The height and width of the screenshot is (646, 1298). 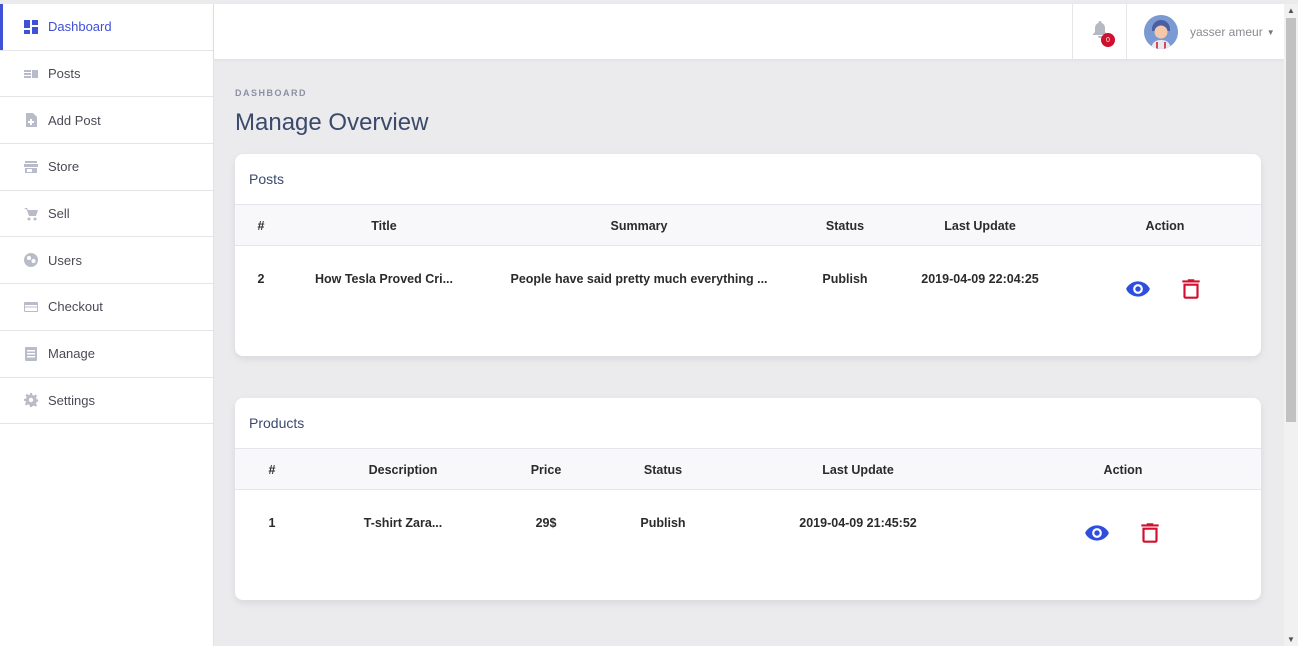 I want to click on sidebar-item-label: Posts, so click(x=64, y=74).